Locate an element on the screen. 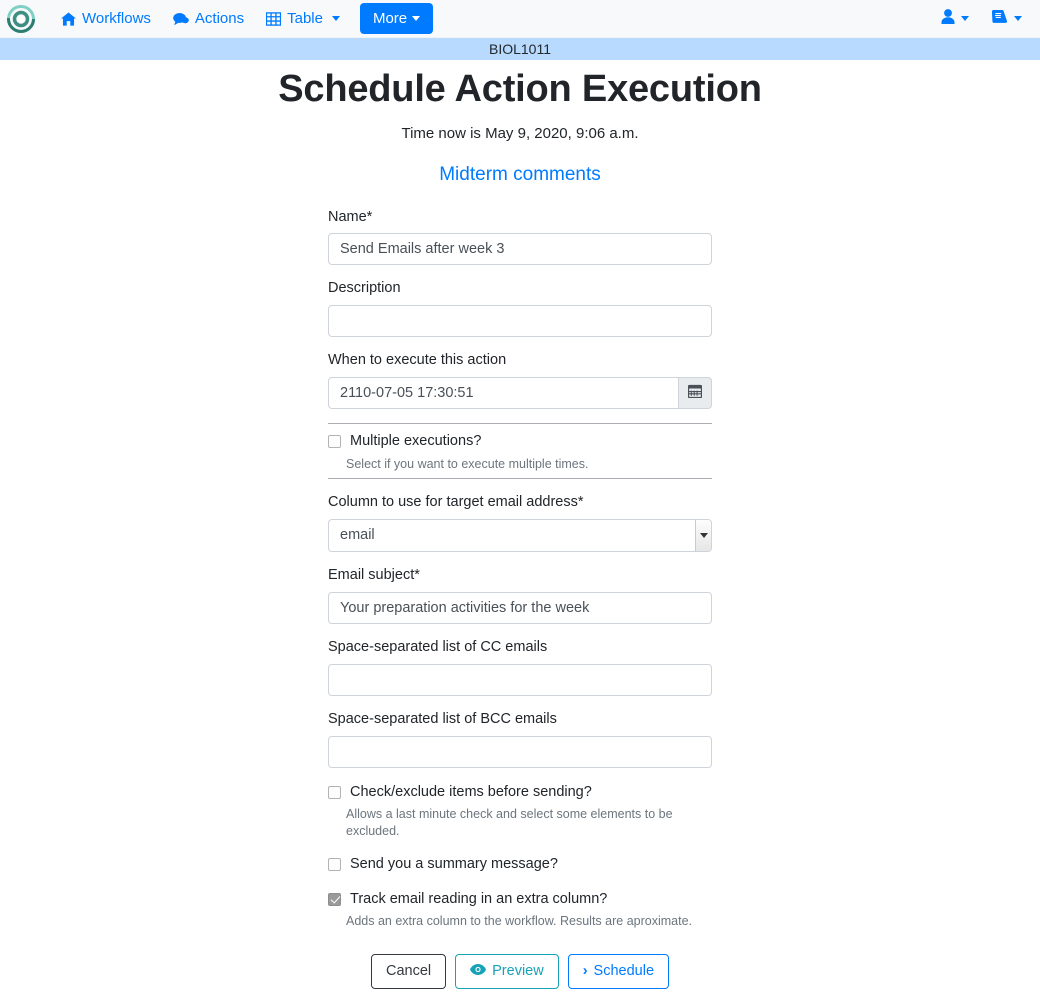 Image resolution: width=1040 pixels, height=1003 pixels. page-title: Schedule Action Execution is located at coordinates (520, 90).